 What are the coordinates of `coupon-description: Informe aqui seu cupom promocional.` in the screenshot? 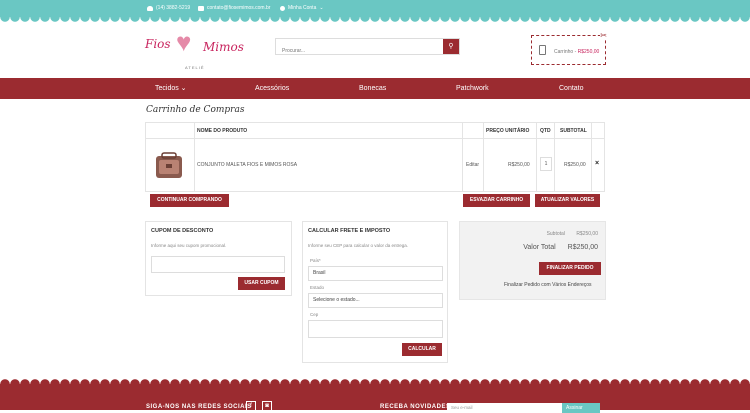 It's located at (189, 245).